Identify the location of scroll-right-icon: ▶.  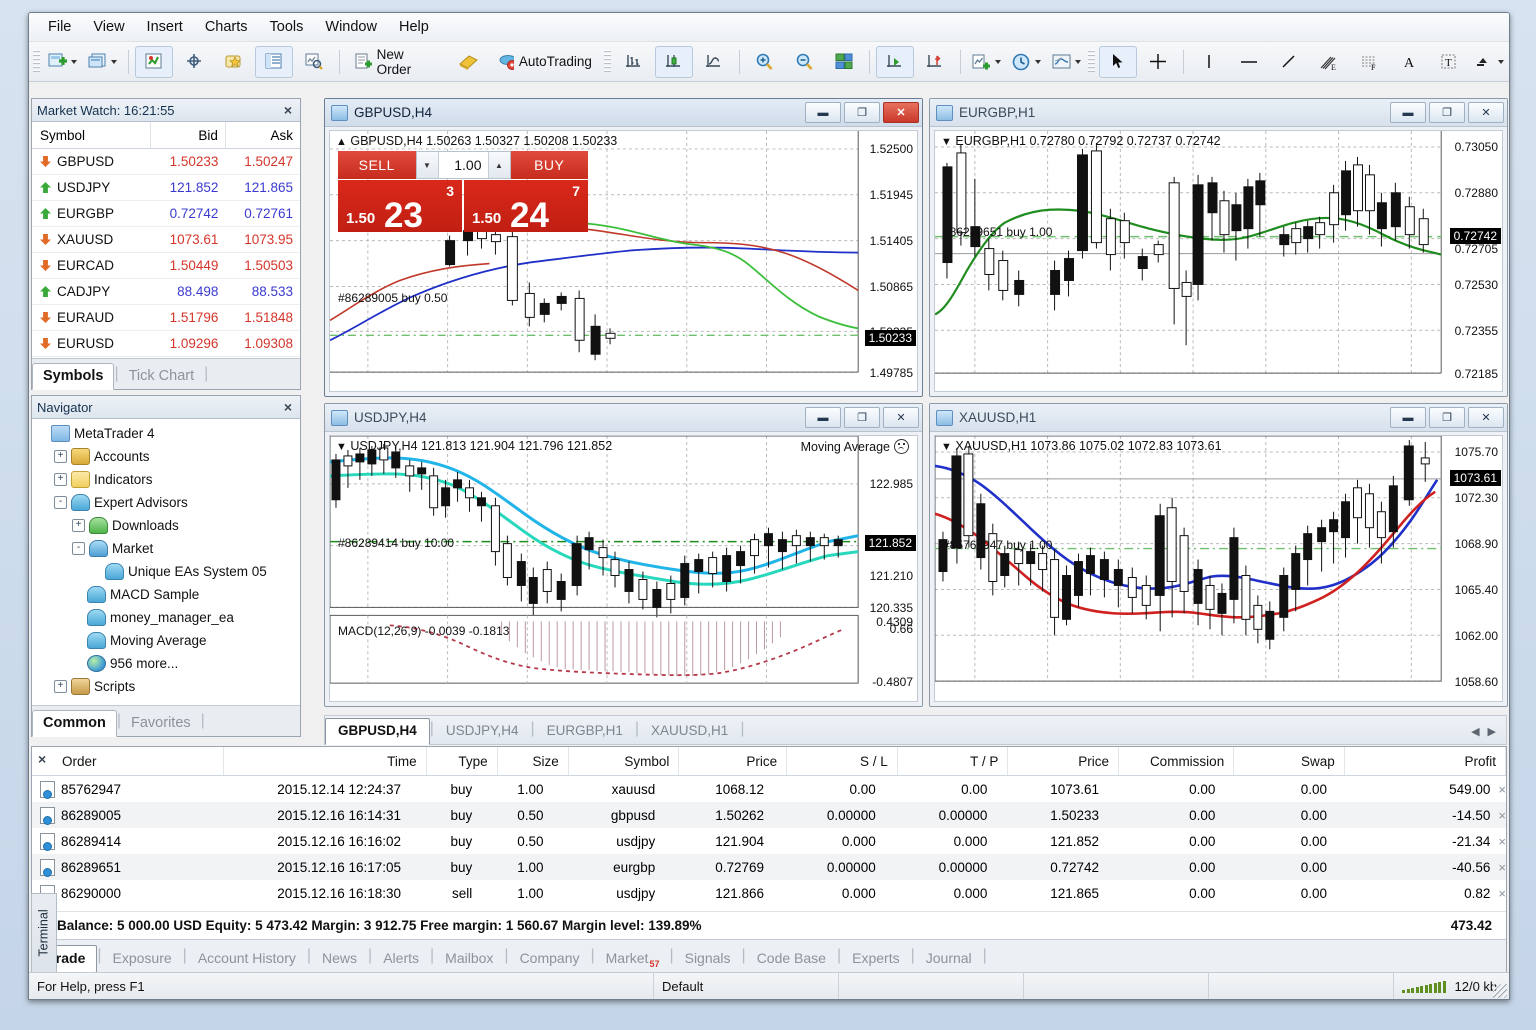
(1492, 731).